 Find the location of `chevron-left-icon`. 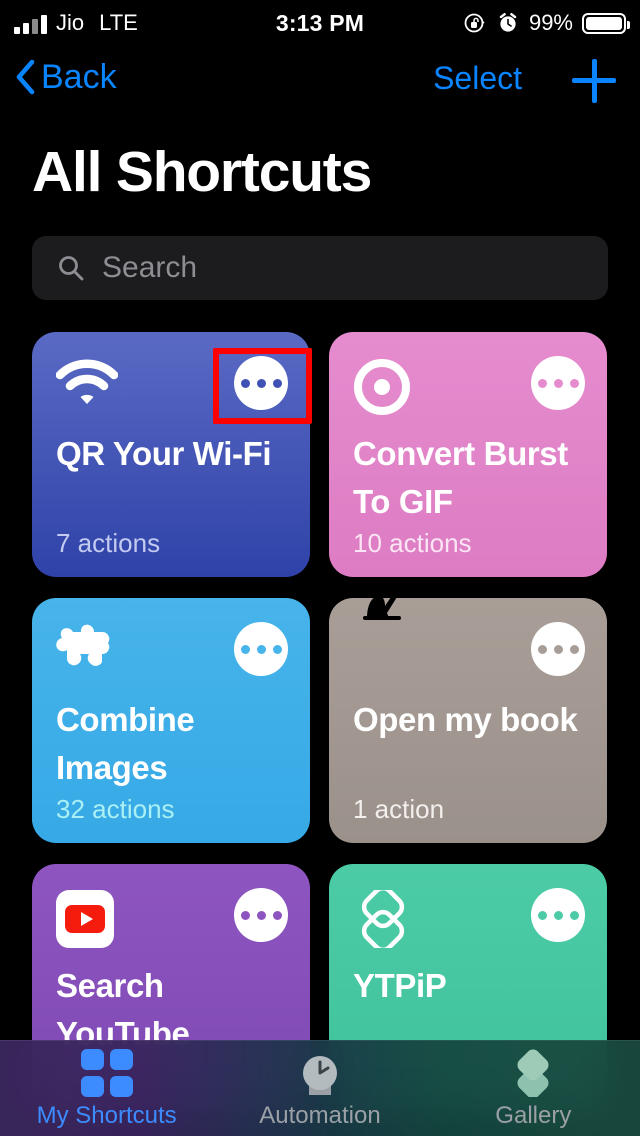

chevron-left-icon is located at coordinates (25, 77).